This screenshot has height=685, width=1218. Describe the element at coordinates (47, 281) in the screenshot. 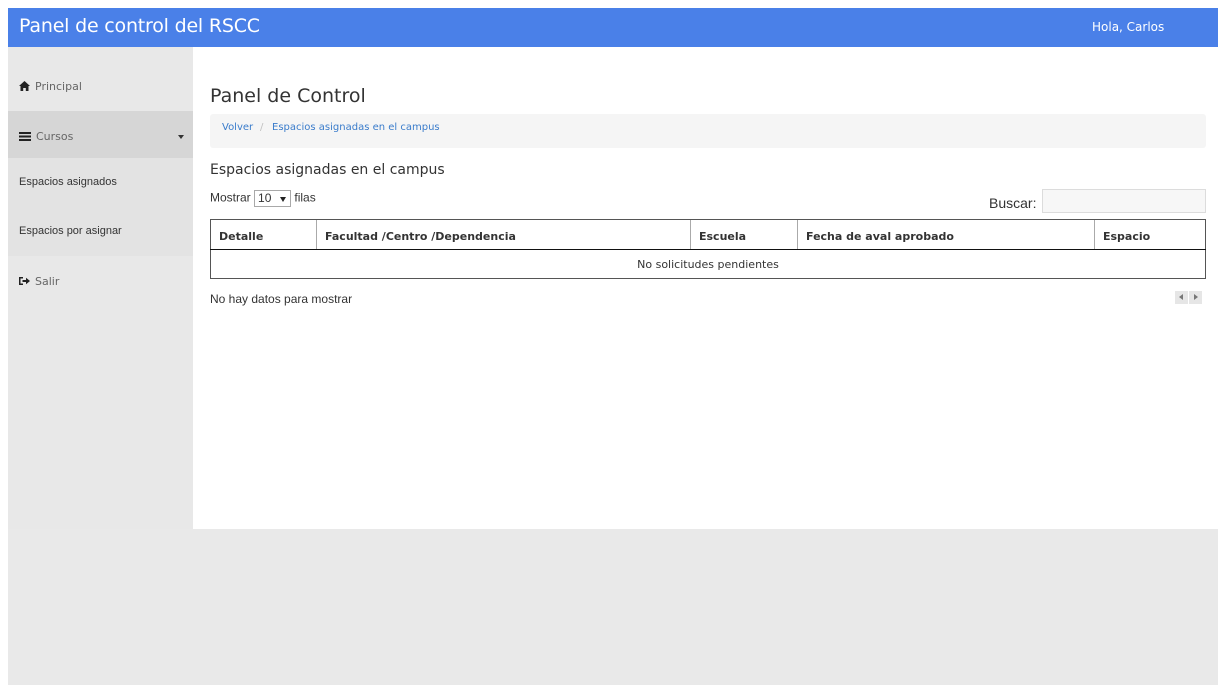

I see `sidebar-item-label: Salir` at that location.